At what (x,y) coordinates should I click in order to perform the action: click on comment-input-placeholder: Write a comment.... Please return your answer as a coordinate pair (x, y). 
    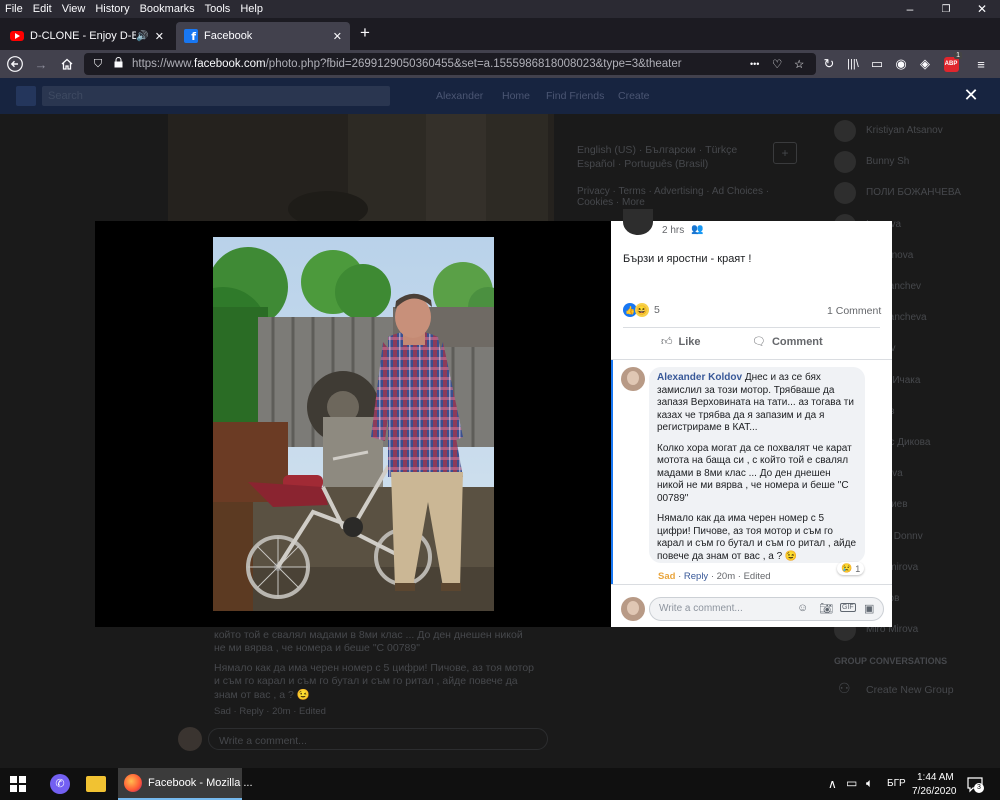
    Looking at the image, I should click on (701, 608).